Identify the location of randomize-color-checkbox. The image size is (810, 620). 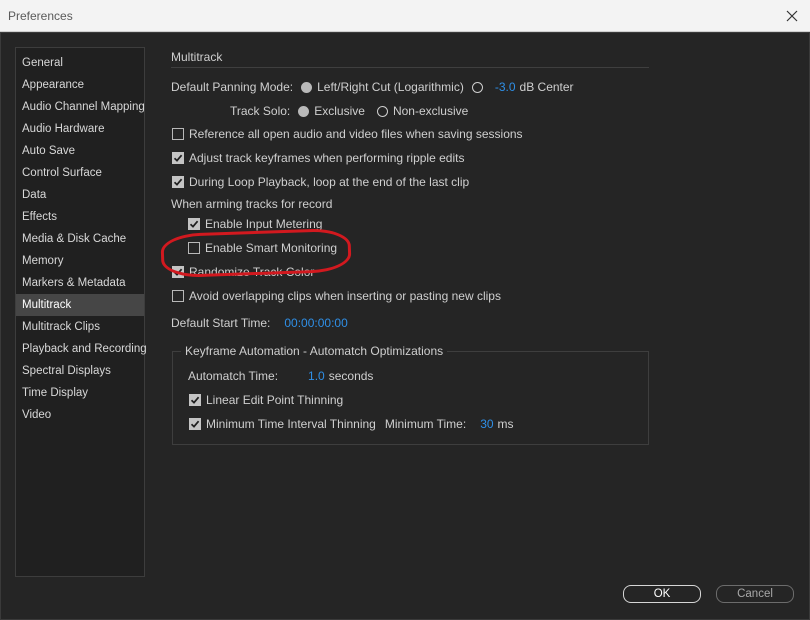
(178, 272).